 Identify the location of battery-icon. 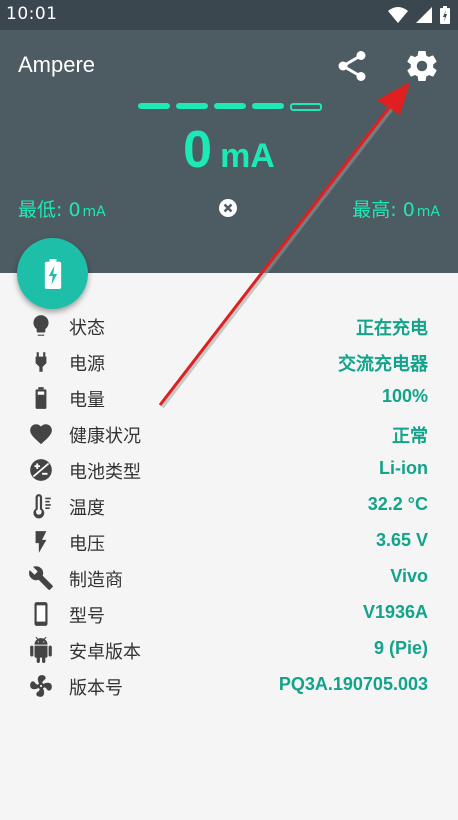
(41, 398).